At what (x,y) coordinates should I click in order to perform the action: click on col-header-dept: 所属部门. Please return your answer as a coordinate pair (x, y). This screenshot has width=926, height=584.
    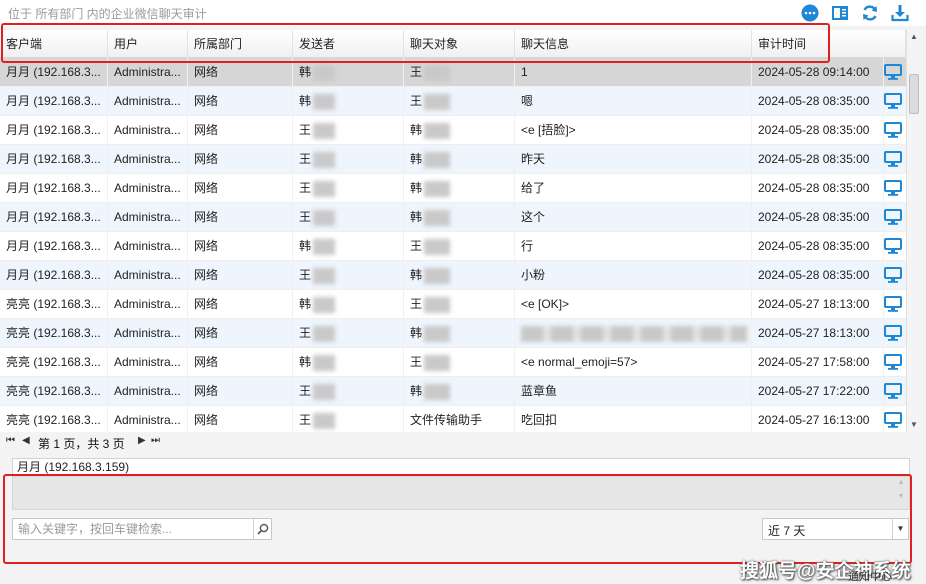
    Looking at the image, I should click on (240, 44).